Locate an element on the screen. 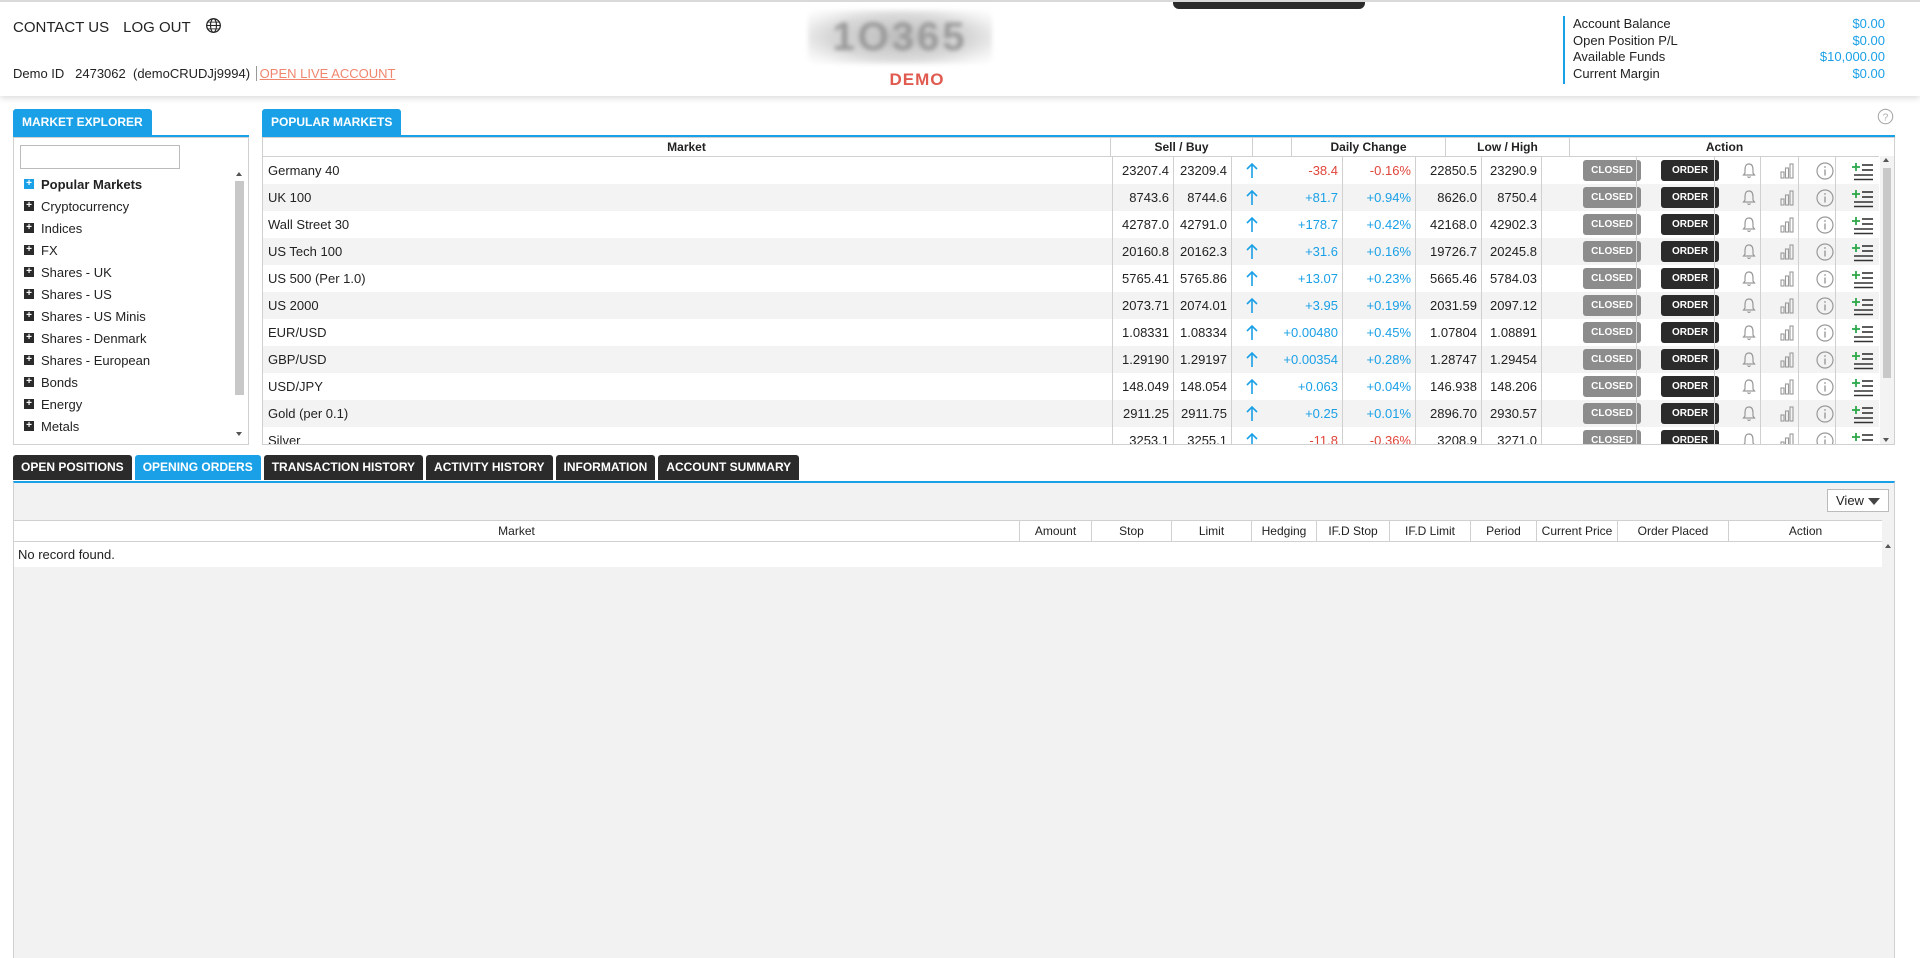 The width and height of the screenshot is (1920, 958). tab-account-summary: ACCOUNT SUMMARY is located at coordinates (729, 467).